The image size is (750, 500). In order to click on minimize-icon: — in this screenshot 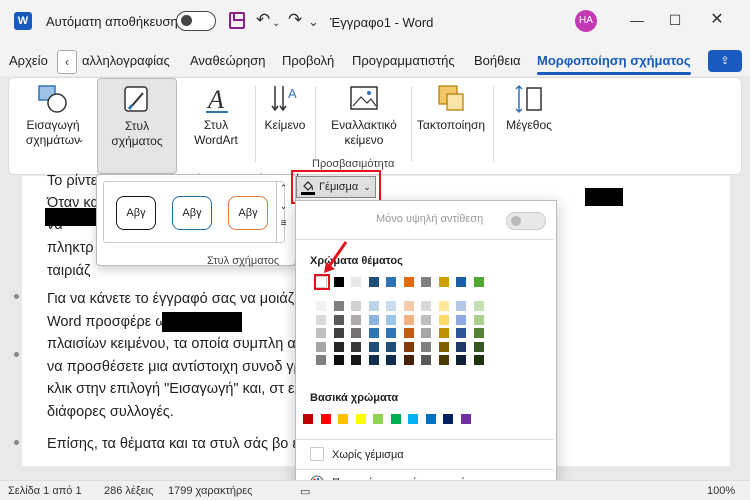, I will do `click(637, 20)`.